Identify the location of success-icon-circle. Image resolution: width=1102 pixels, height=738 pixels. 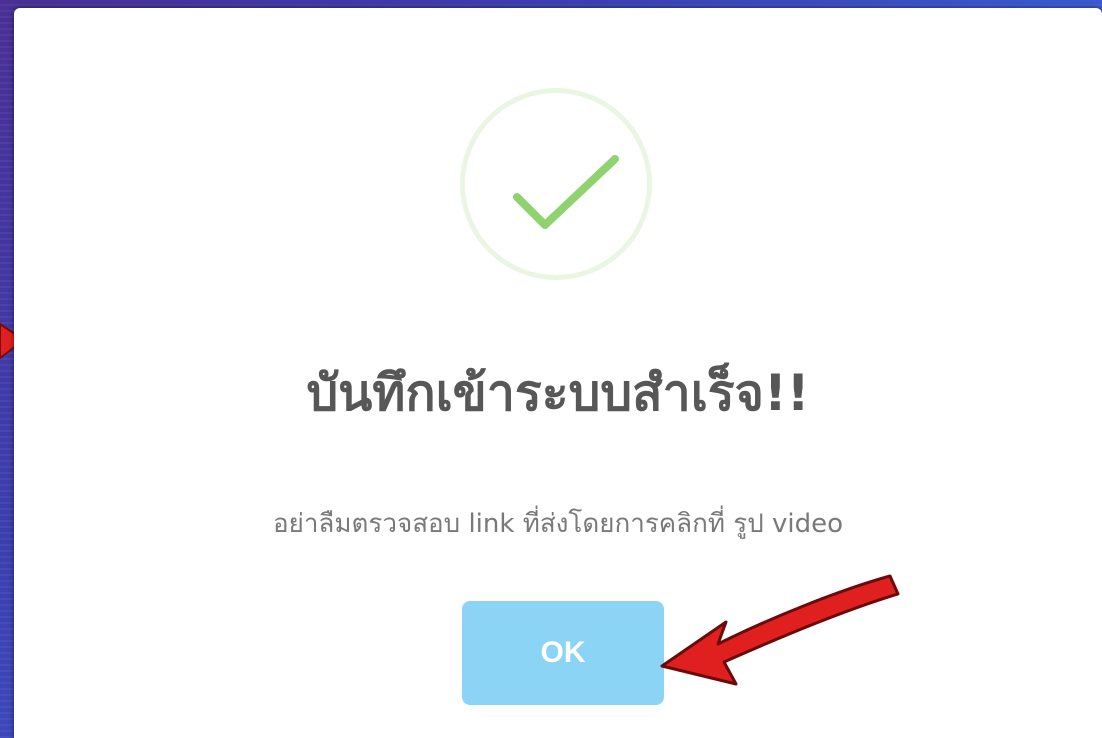
(556, 184).